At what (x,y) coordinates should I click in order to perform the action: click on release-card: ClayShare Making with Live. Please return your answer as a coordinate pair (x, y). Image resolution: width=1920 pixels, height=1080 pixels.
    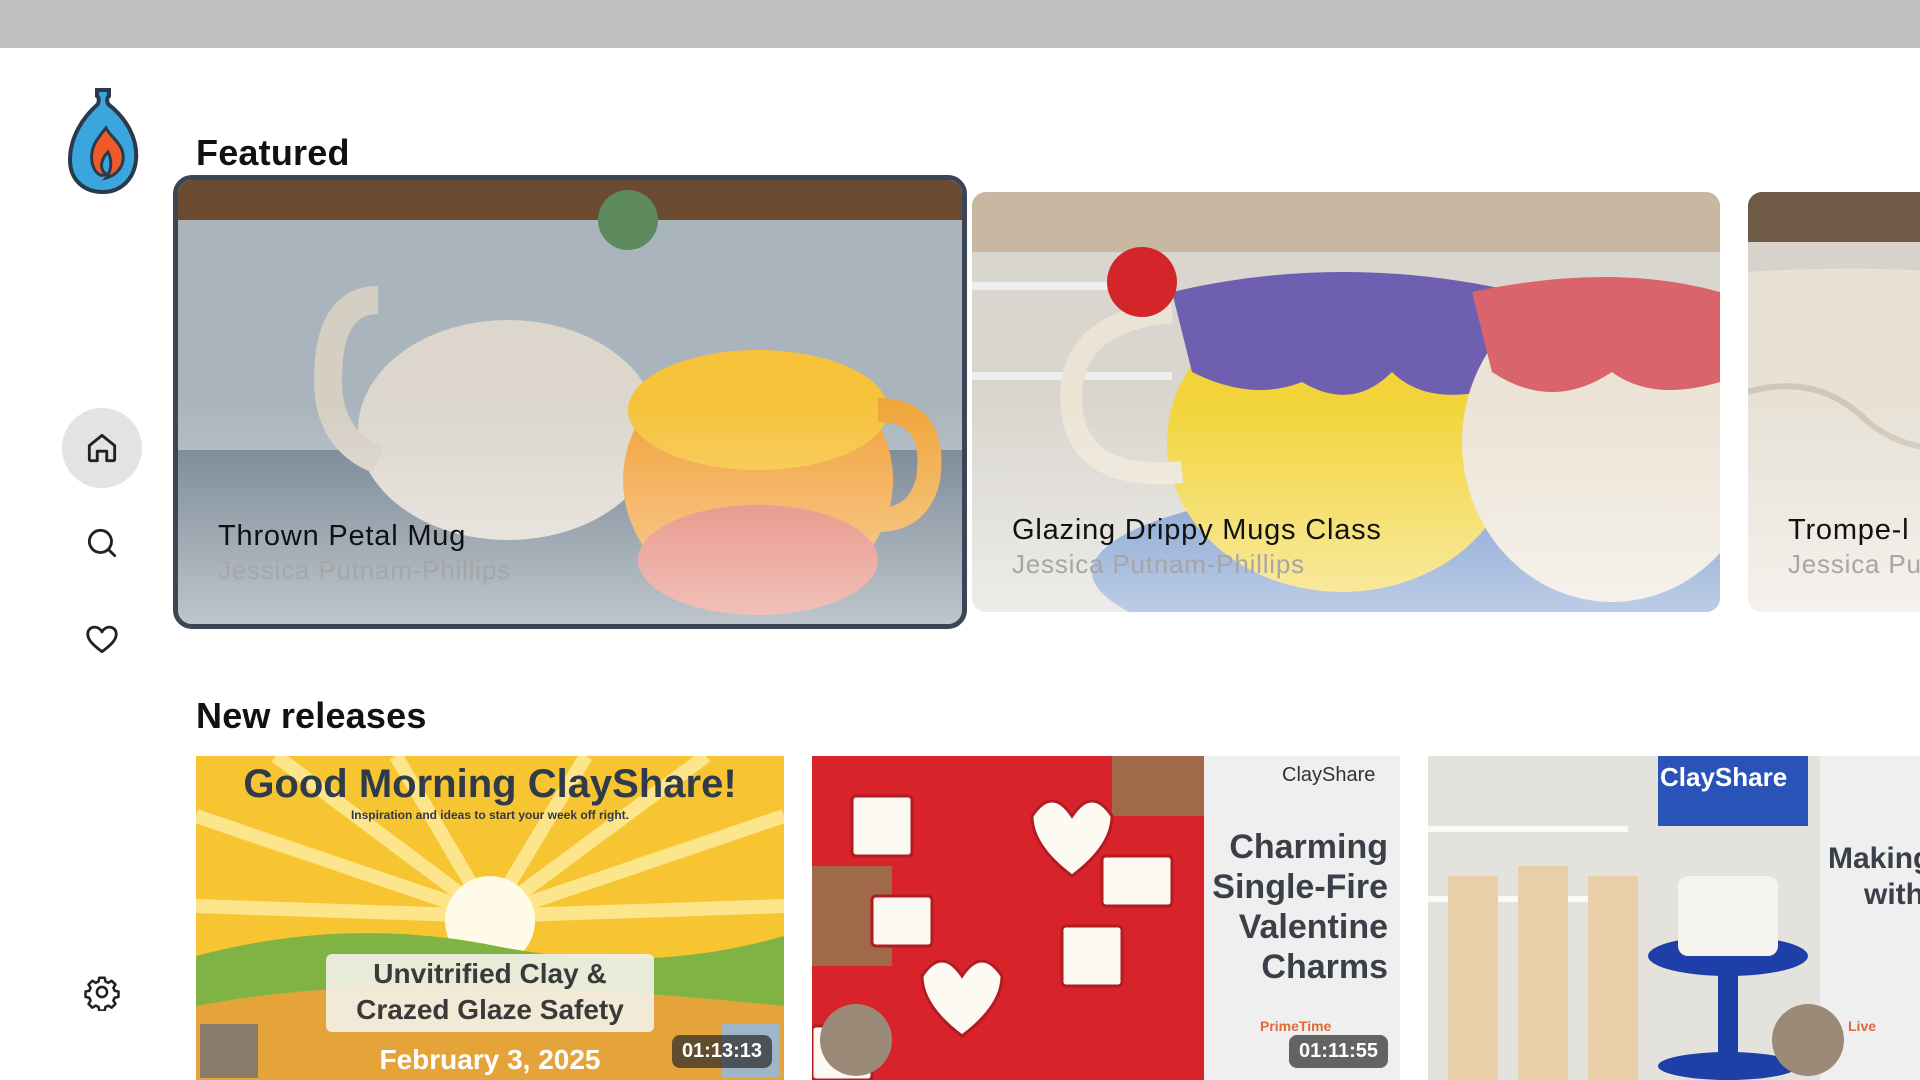
    Looking at the image, I should click on (1674, 918).